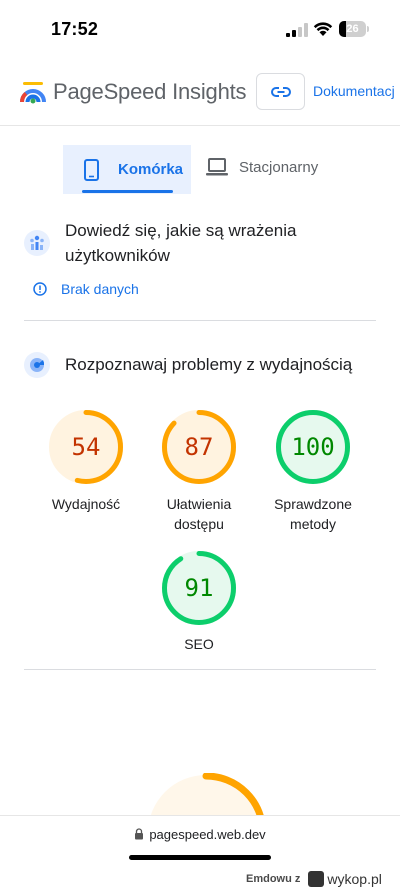 The height and width of the screenshot is (887, 400). What do you see at coordinates (37, 365) in the screenshot?
I see `lighthouse-icon` at bounding box center [37, 365].